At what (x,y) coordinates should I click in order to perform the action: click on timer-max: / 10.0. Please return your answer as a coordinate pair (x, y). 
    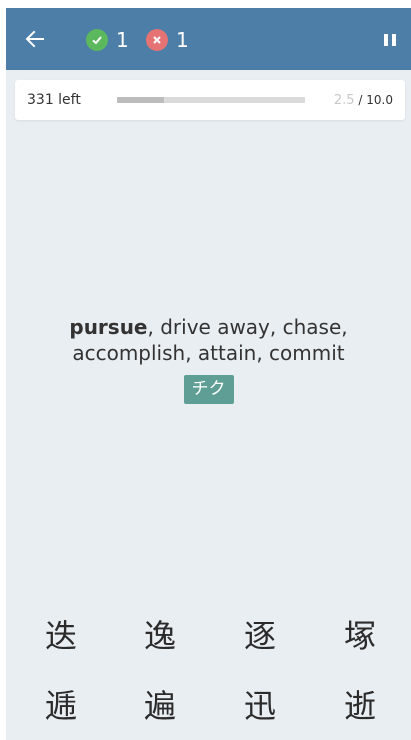
    Looking at the image, I should click on (375, 100).